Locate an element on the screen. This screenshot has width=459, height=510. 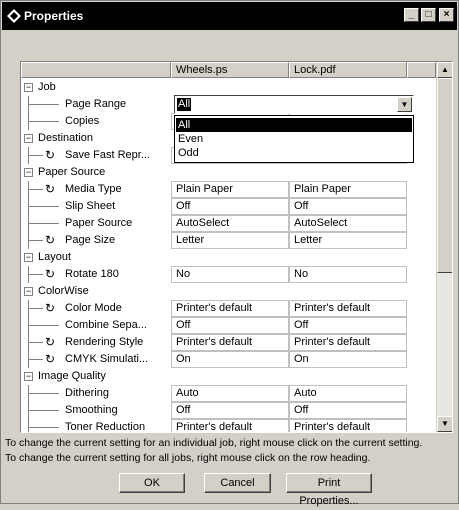
cell-wheels: Auto is located at coordinates (230, 393).